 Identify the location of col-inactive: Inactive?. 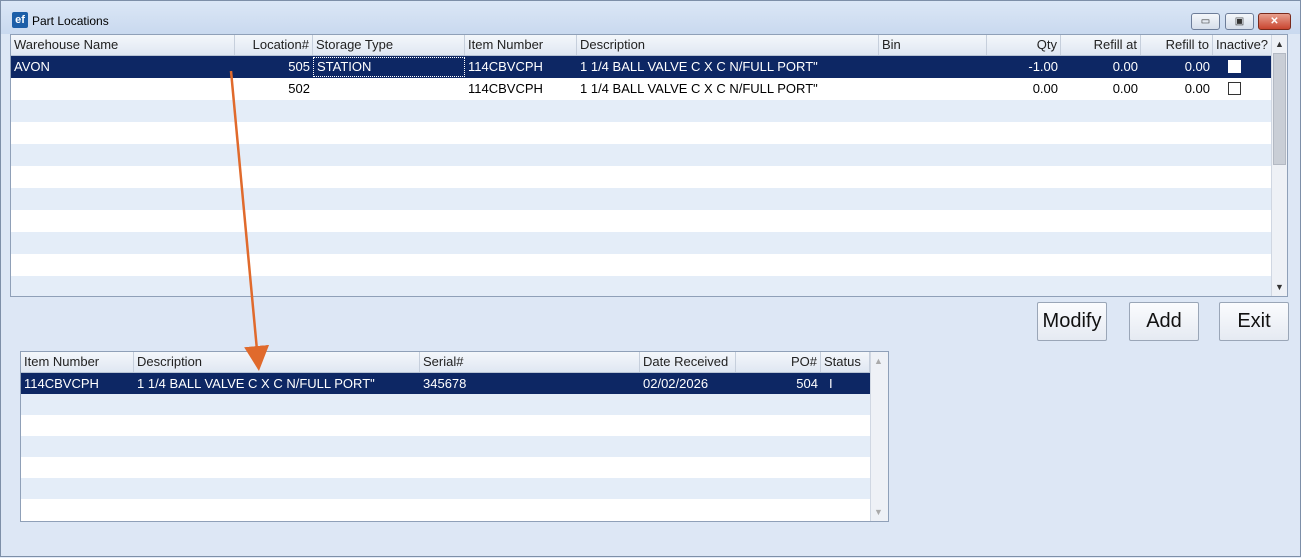
(1243, 45).